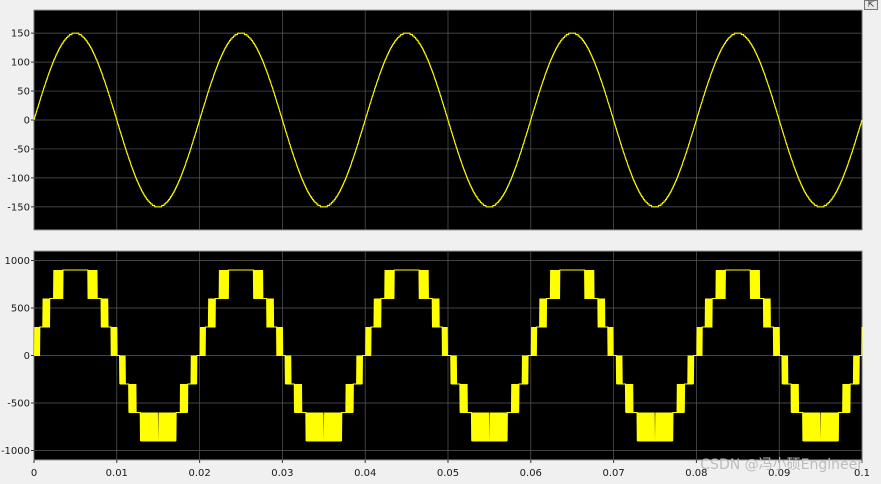 The height and width of the screenshot is (484, 881). Describe the element at coordinates (117, 473) in the screenshot. I see `x-tick-label: 0.01` at that location.